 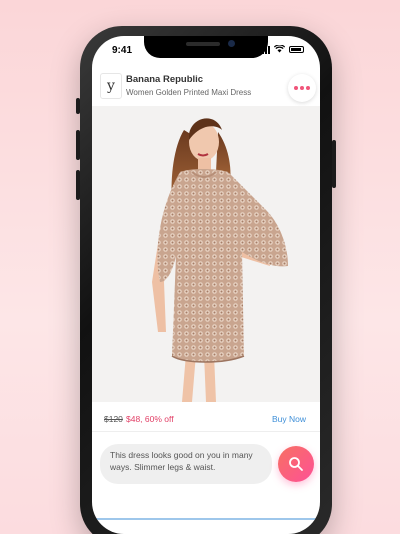 What do you see at coordinates (289, 419) in the screenshot?
I see `buy-now-link: Buy Now` at bounding box center [289, 419].